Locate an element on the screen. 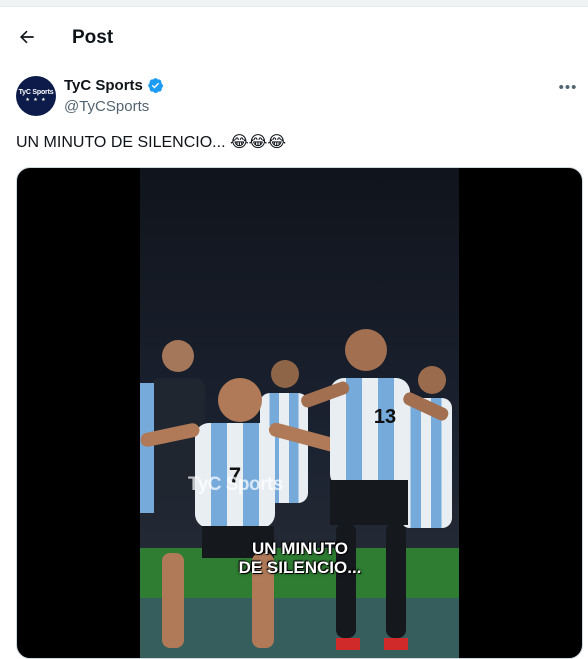  tweet-text: UN MINUTO DE SILENCIO... 😂😂😂 is located at coordinates (151, 142).